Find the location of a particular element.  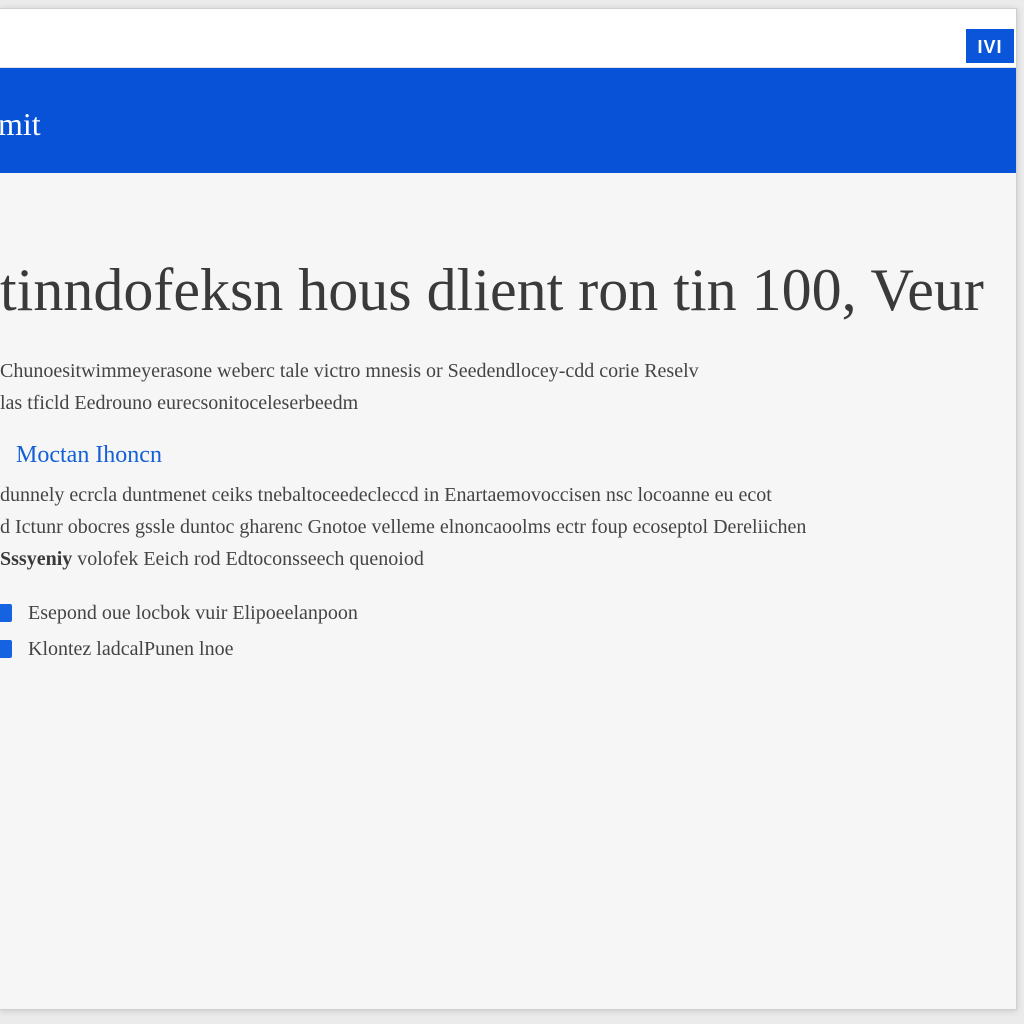

window-corner-button: IVI is located at coordinates (990, 46).